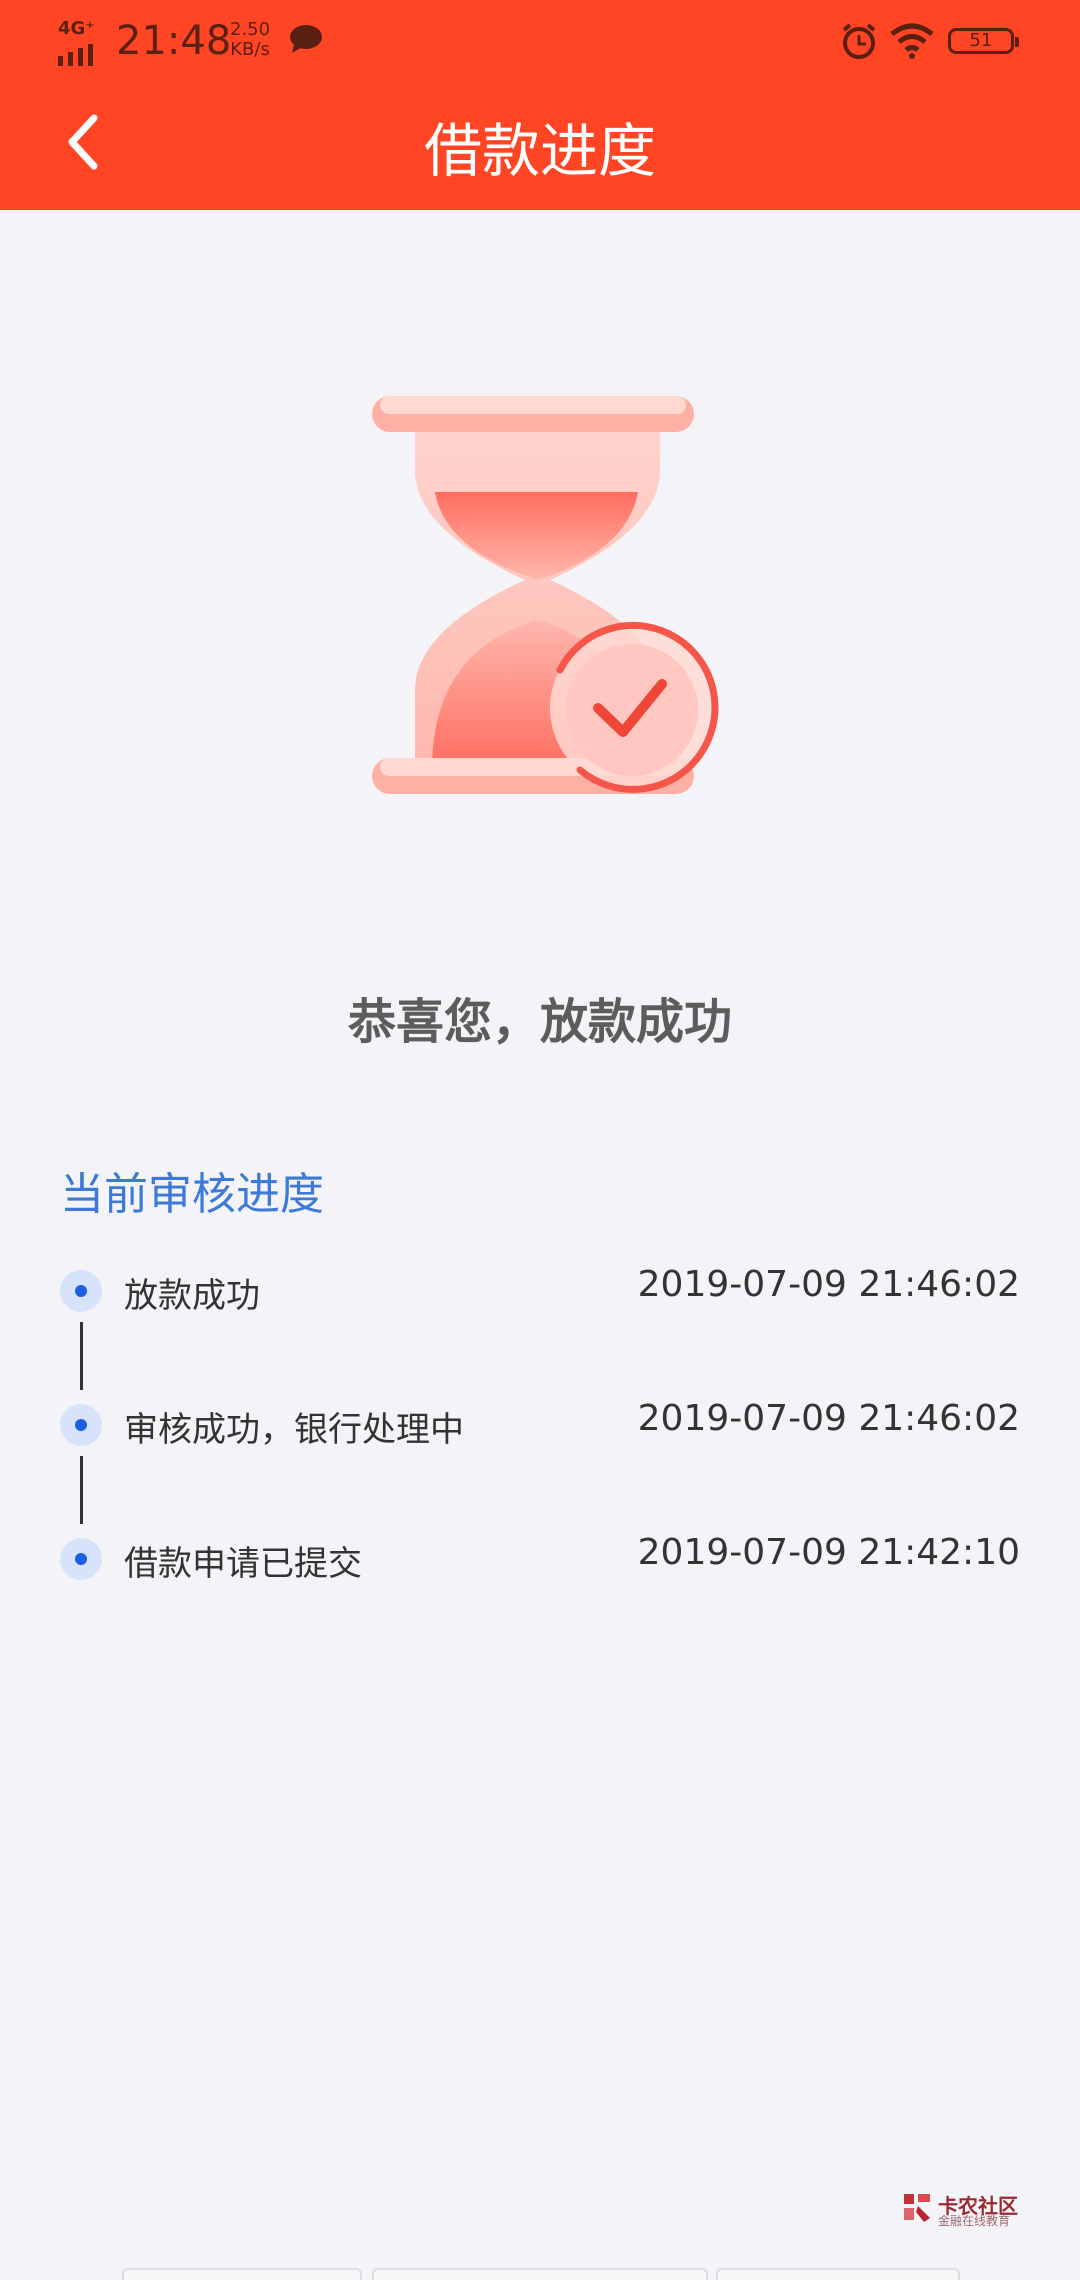 The width and height of the screenshot is (1080, 2280). I want to click on app-header: 4G⁺ 21:48 2.50 KB/s 51 借款进度, so click(540, 105).